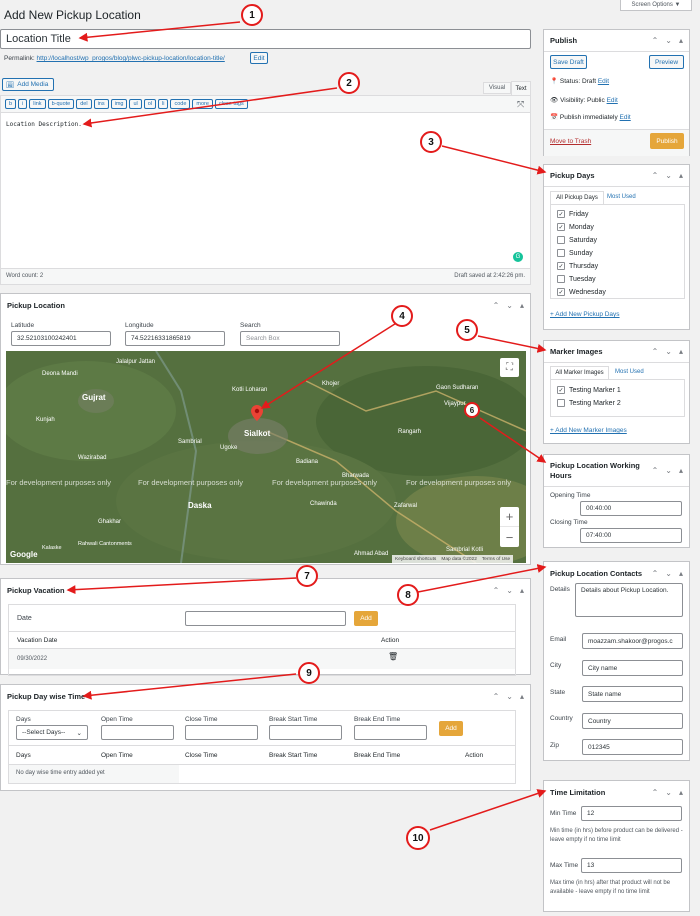 The width and height of the screenshot is (700, 916). I want to click on zoom-out-button: −, so click(509, 537).